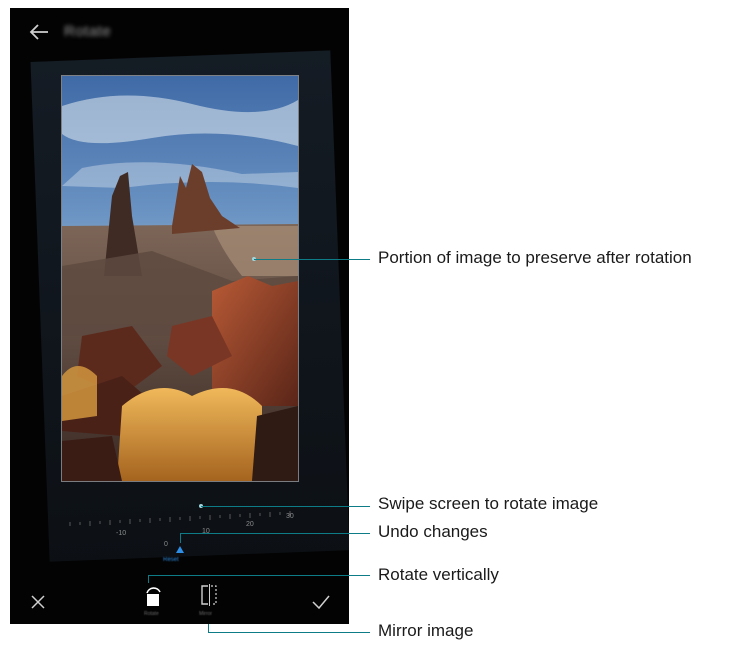  What do you see at coordinates (151, 614) in the screenshot?
I see `rotate-label: Rotate` at bounding box center [151, 614].